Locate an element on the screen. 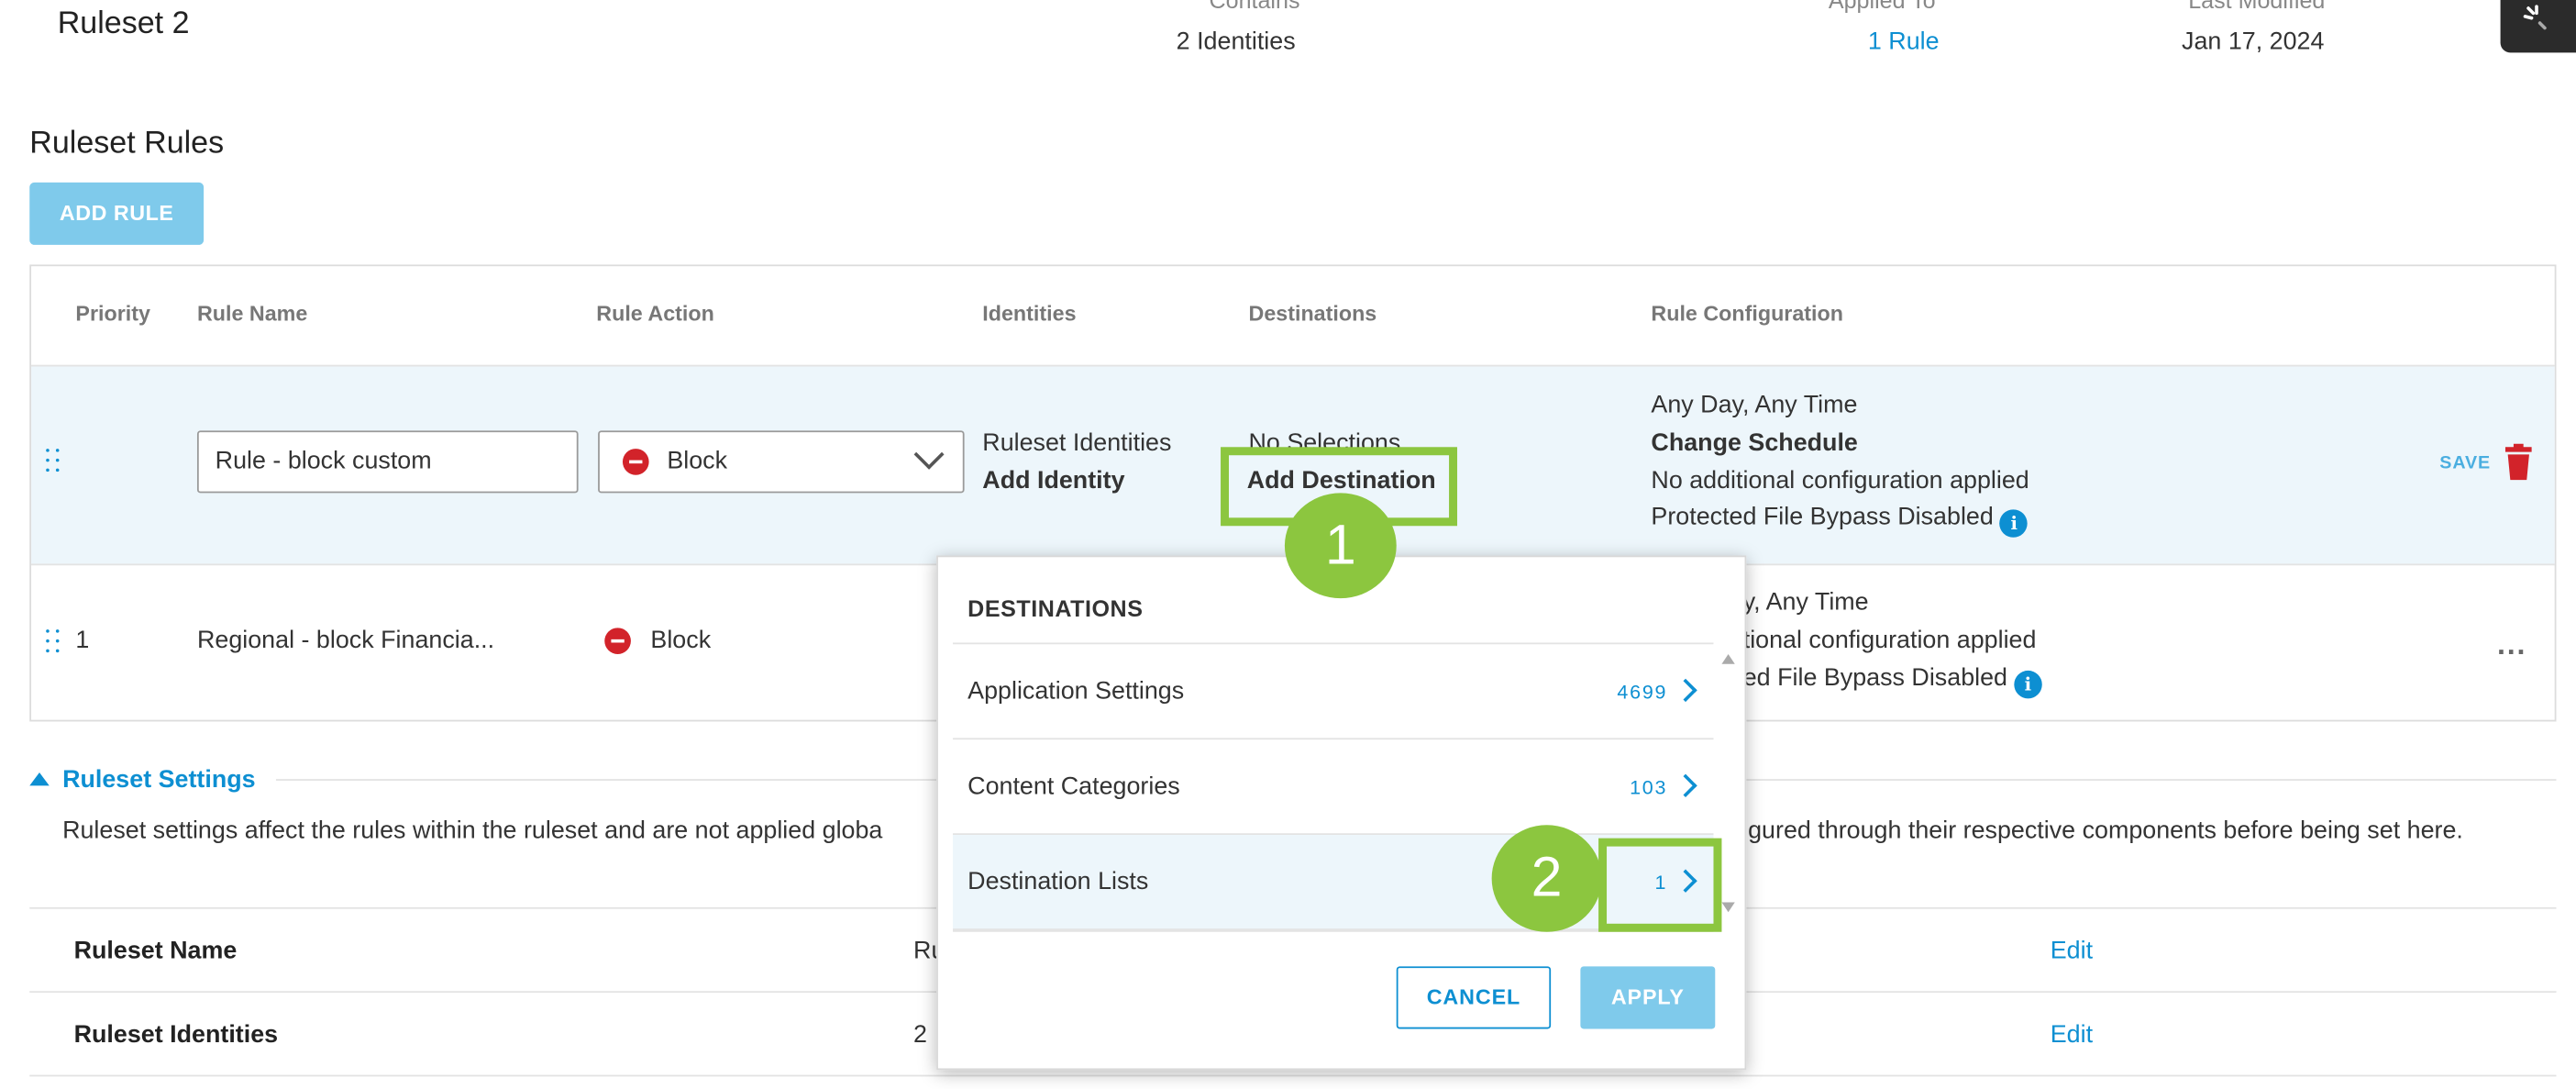 The height and width of the screenshot is (1089, 2576). header-rule-name: Rule Name is located at coordinates (252, 313).